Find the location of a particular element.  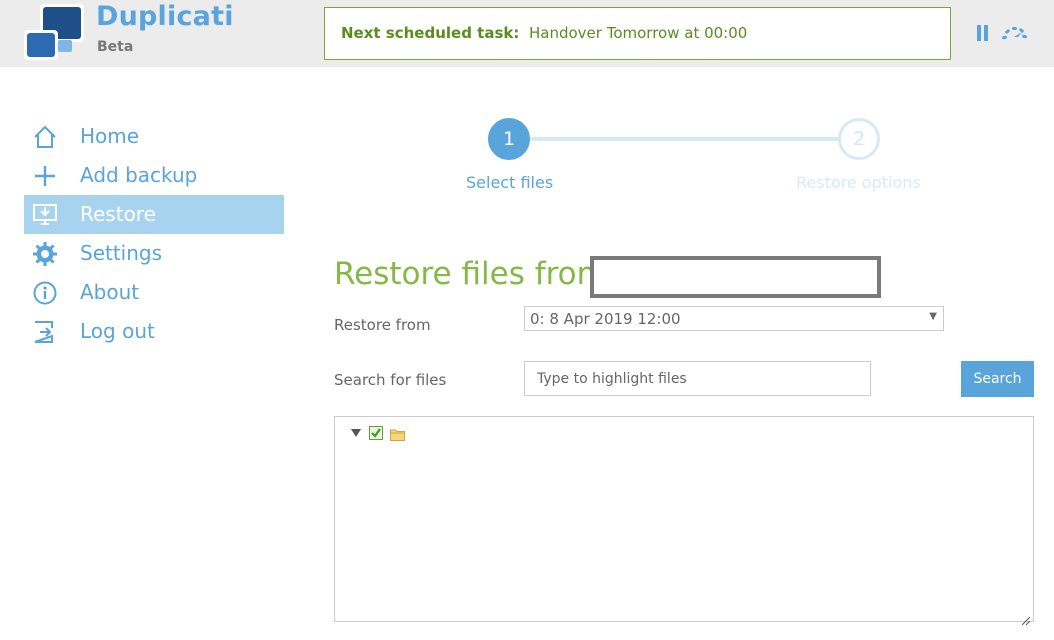

plus-icon is located at coordinates (45, 176).